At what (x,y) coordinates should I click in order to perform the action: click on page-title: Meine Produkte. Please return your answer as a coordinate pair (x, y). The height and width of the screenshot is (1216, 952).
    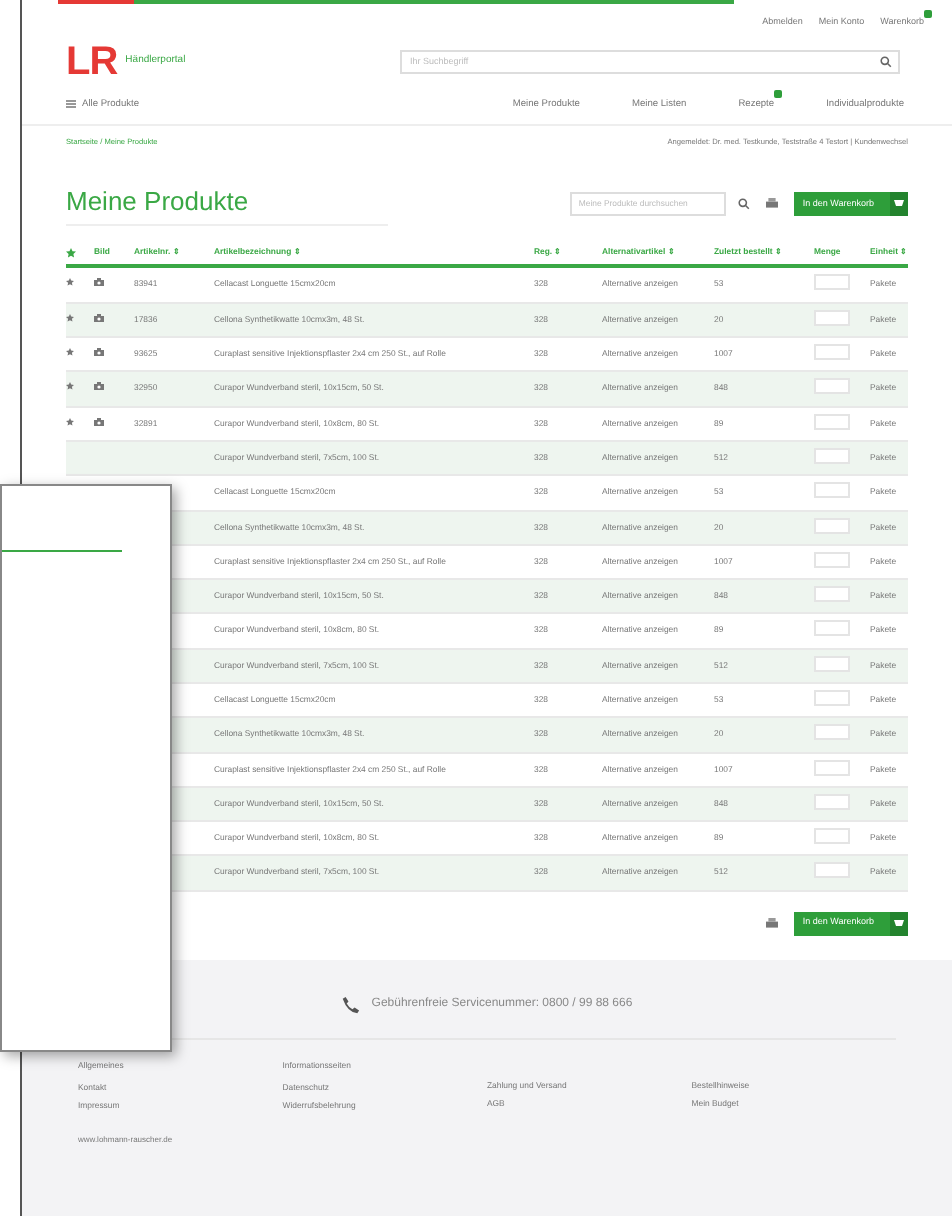
    Looking at the image, I should click on (227, 204).